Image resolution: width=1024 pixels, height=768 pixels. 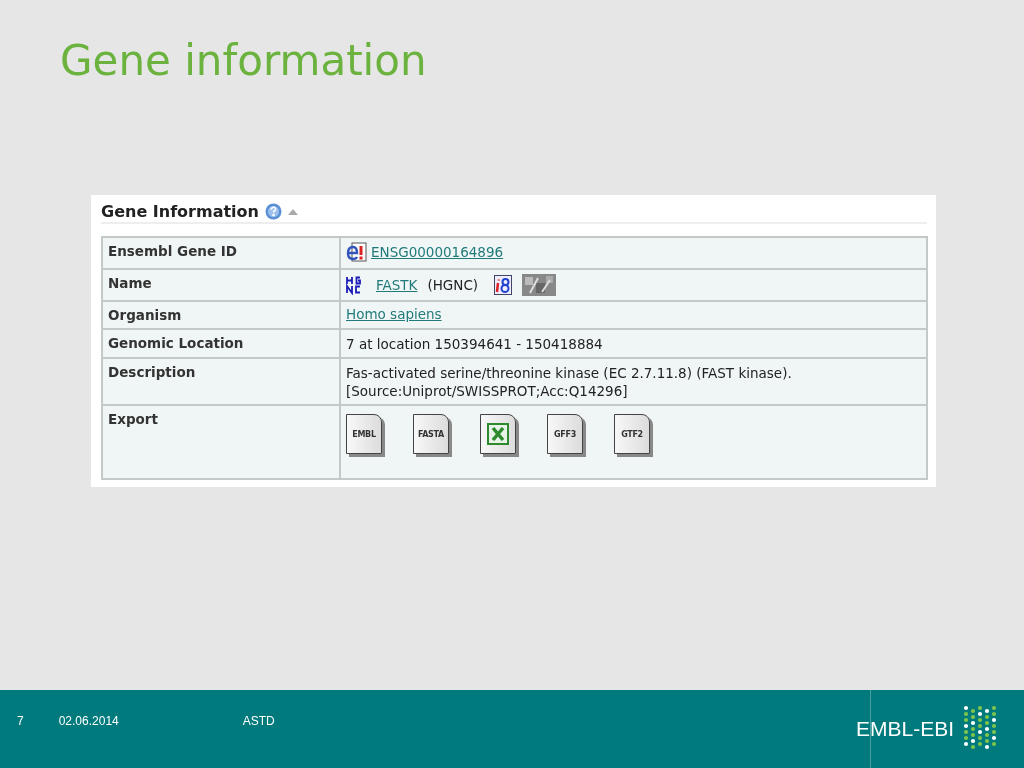 I want to click on i8-logo-icon, so click(x=503, y=285).